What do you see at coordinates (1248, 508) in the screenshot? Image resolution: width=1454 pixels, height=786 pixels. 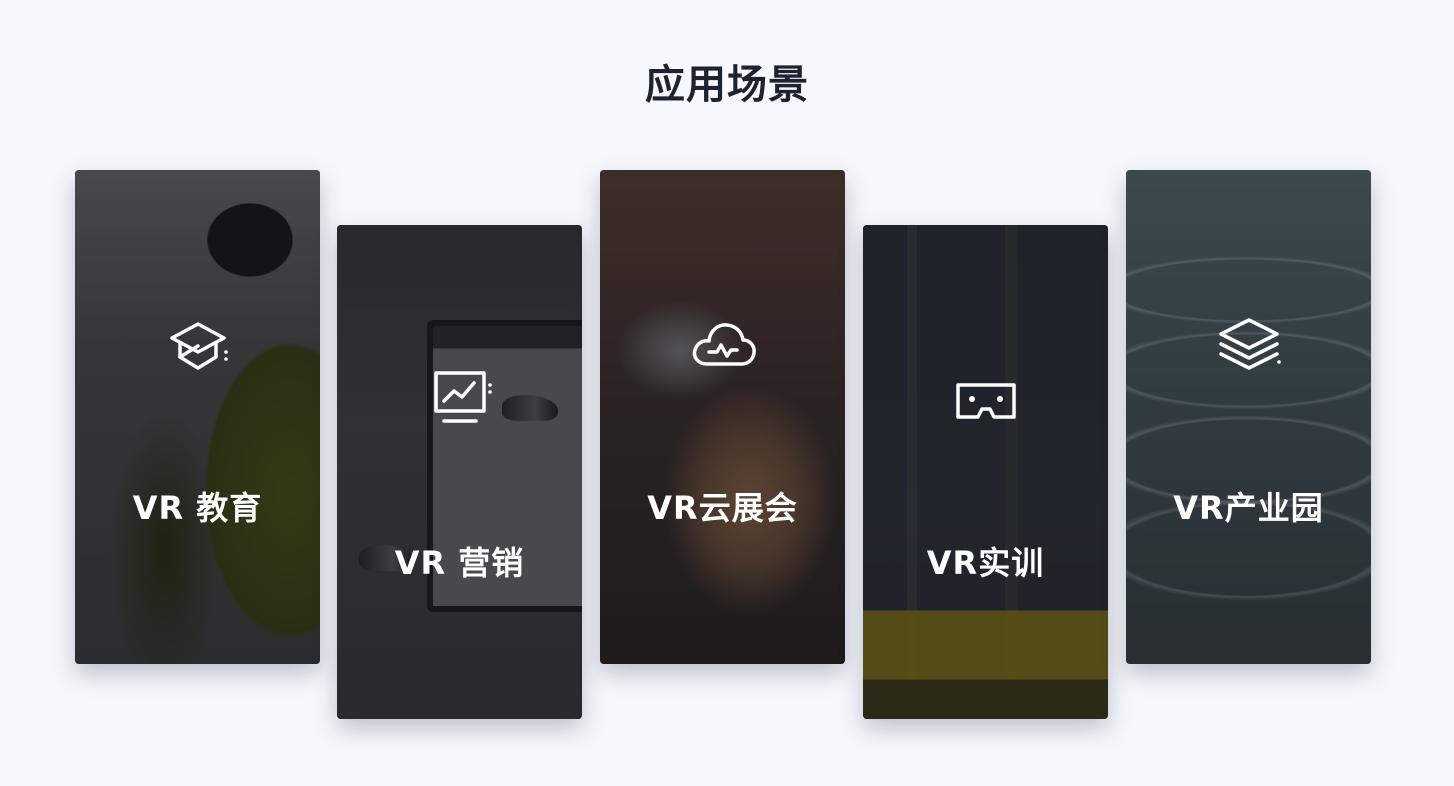 I see `card-label: VR产业园` at bounding box center [1248, 508].